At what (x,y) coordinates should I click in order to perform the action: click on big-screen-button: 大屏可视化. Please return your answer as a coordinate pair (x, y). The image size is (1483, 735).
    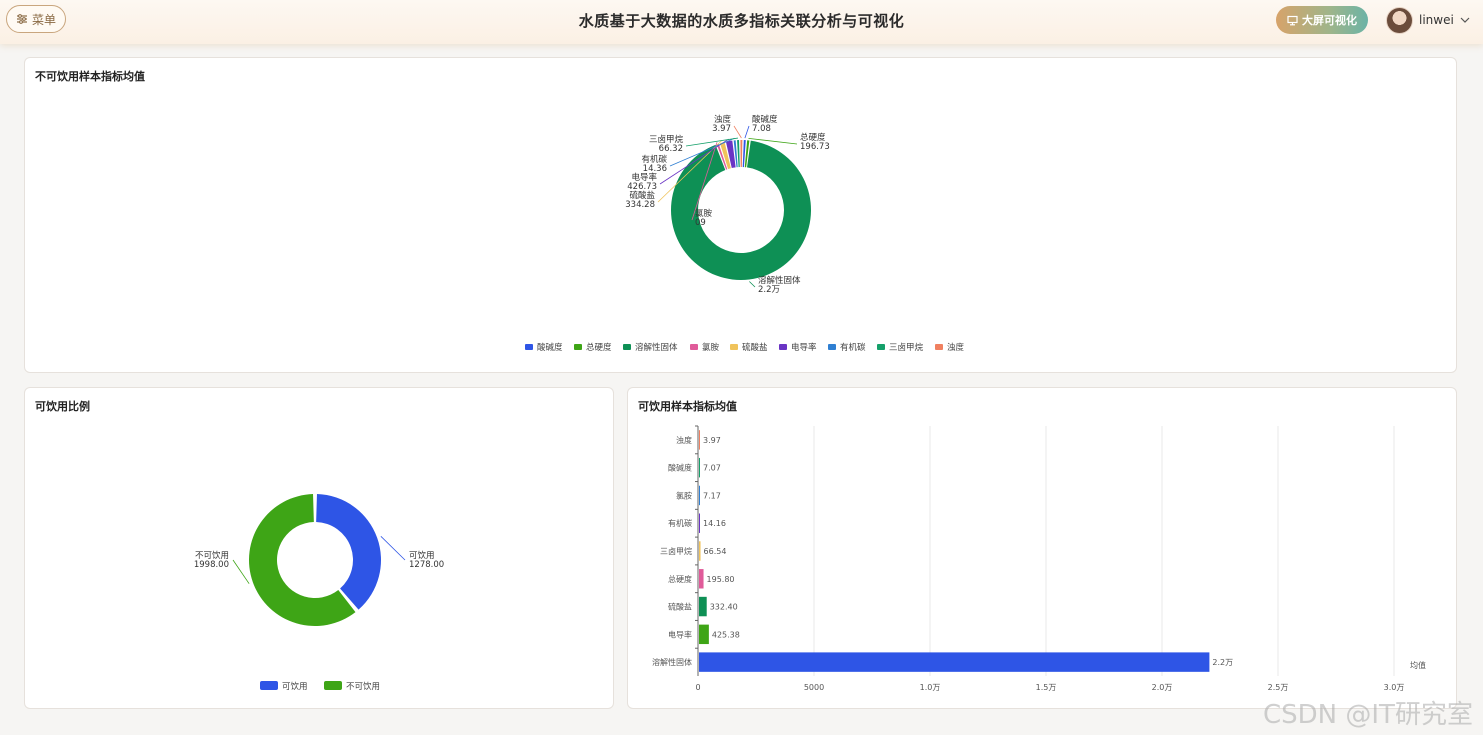
    Looking at the image, I should click on (1322, 20).